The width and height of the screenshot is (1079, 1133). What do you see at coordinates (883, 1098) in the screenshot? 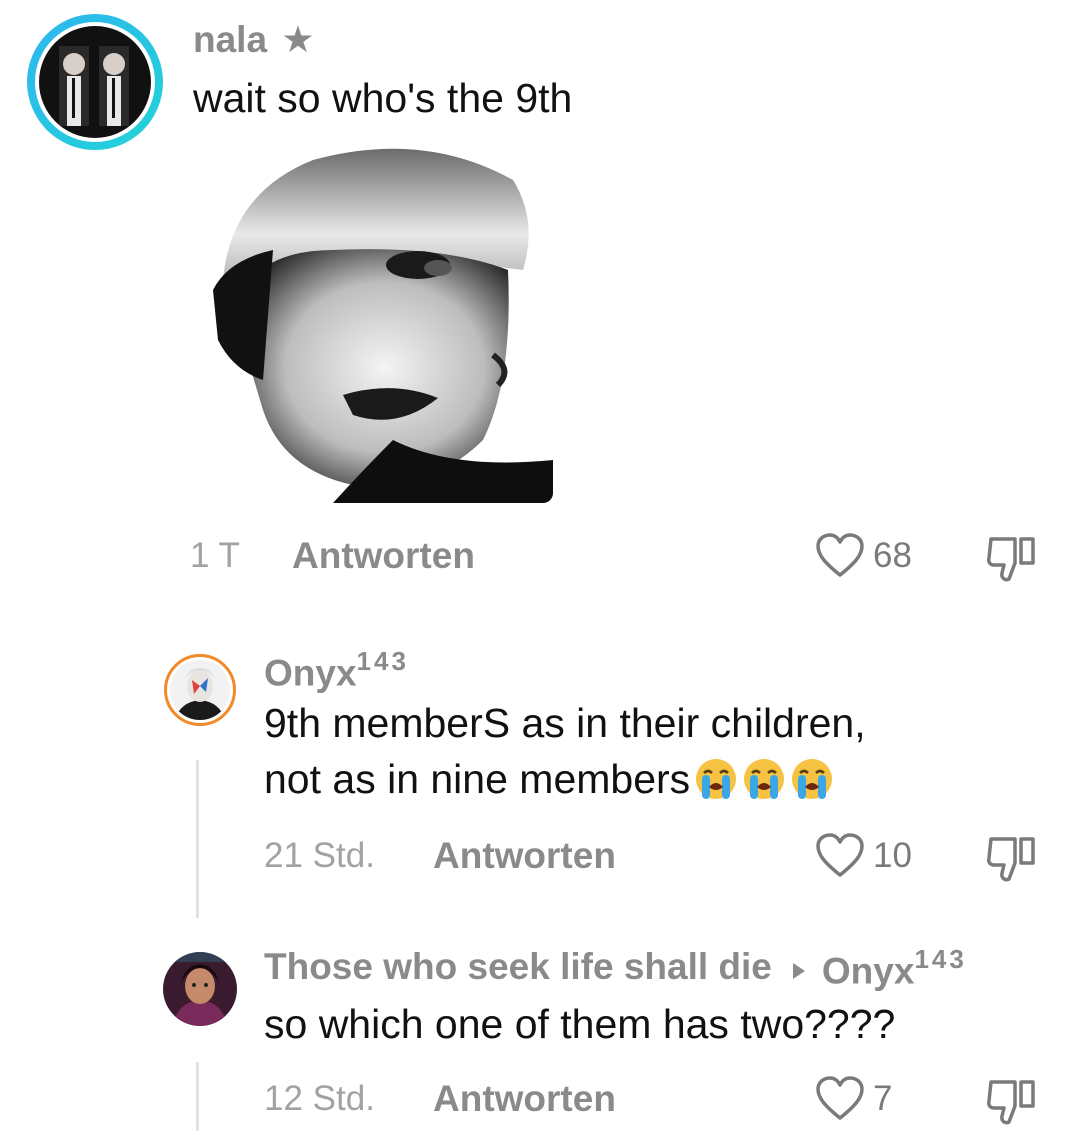
I see `like-count: 7` at bounding box center [883, 1098].